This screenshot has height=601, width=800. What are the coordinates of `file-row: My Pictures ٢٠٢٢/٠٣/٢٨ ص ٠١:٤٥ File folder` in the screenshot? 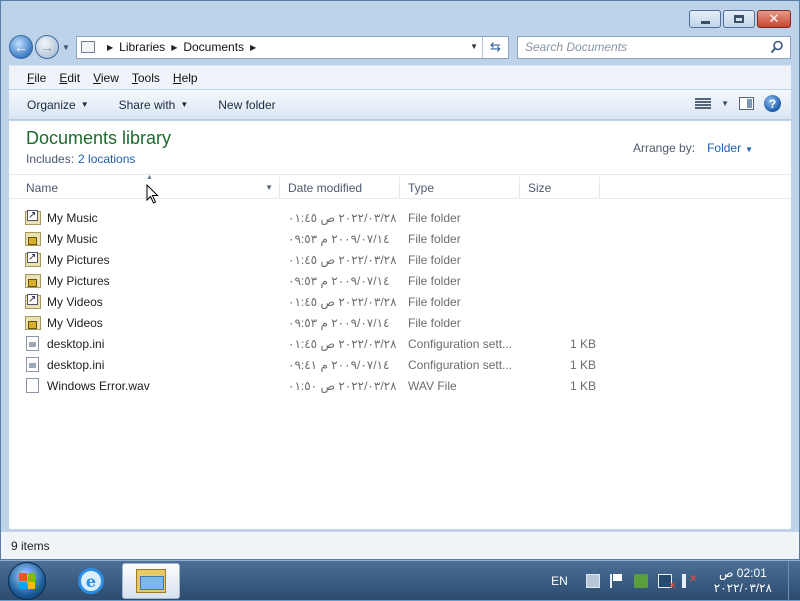 It's located at (400, 259).